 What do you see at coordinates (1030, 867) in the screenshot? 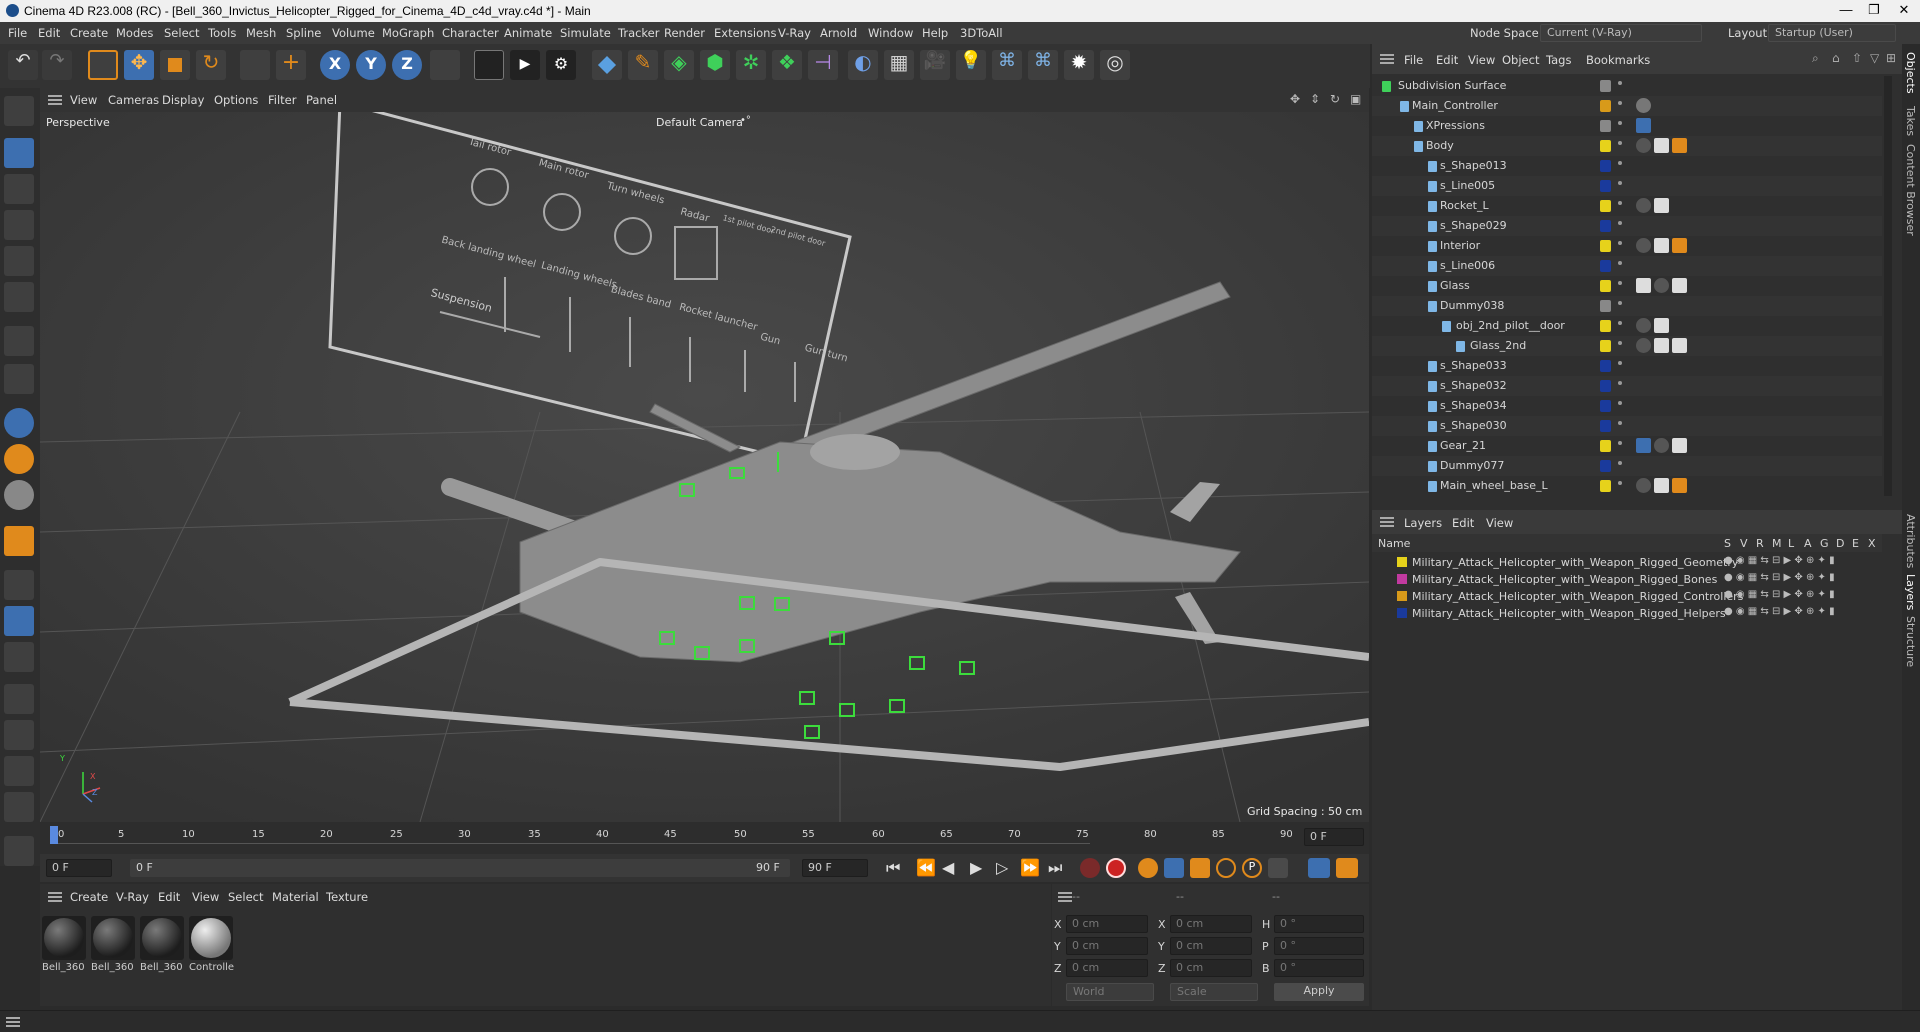
I see `next-key-icon: ⏩` at bounding box center [1030, 867].